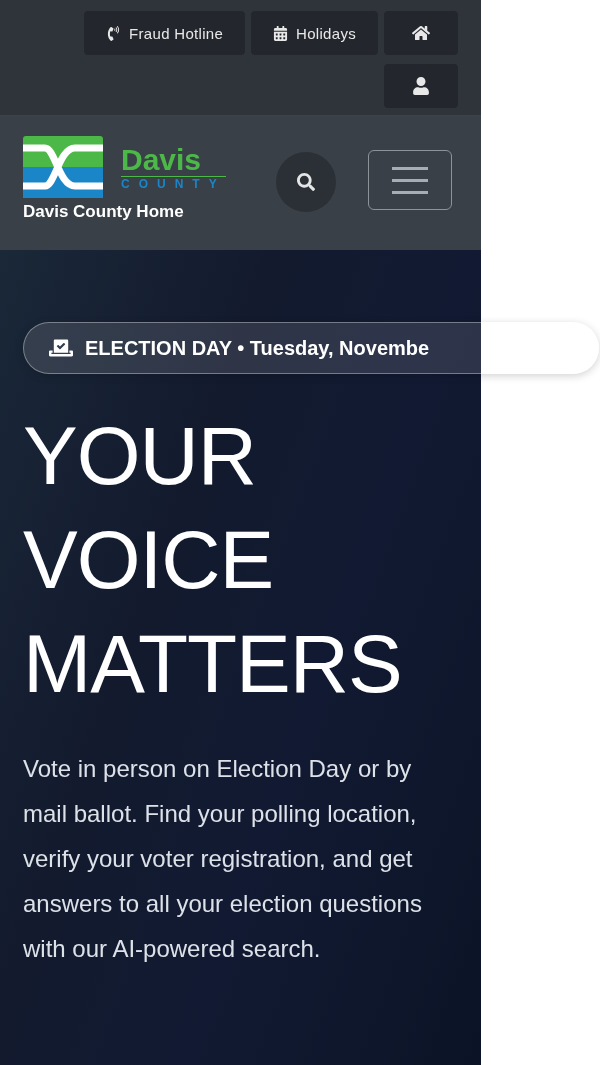 This screenshot has width=600, height=1065. What do you see at coordinates (305, 182) in the screenshot?
I see `search-icon` at bounding box center [305, 182].